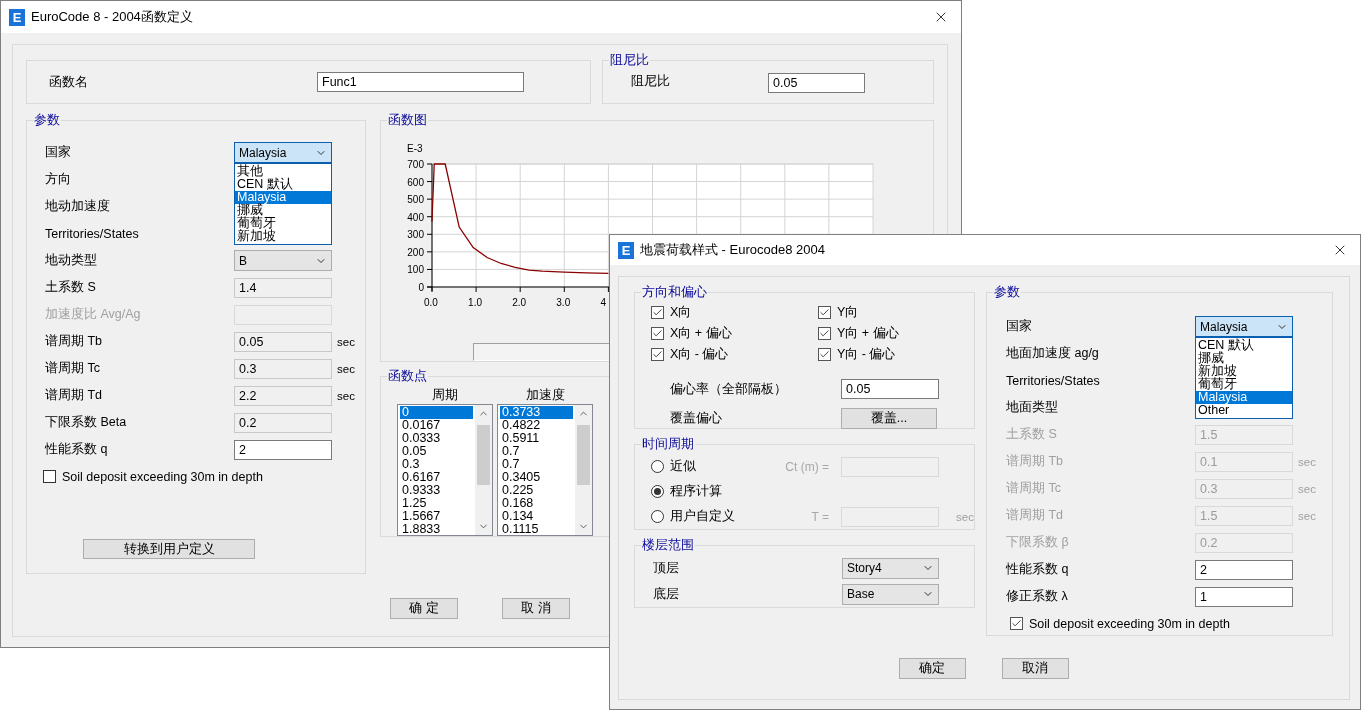 Image resolution: width=1361 pixels, height=710 pixels. I want to click on field-label: 底层, so click(666, 594).